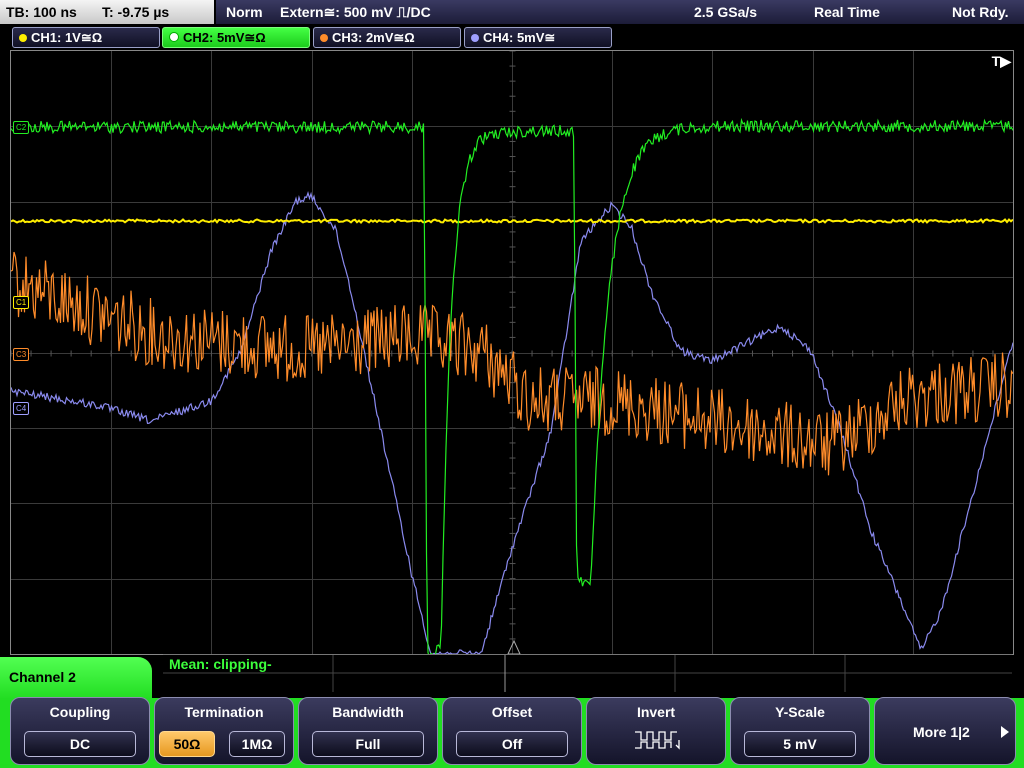  I want to click on ch1-trace, so click(512, 221).